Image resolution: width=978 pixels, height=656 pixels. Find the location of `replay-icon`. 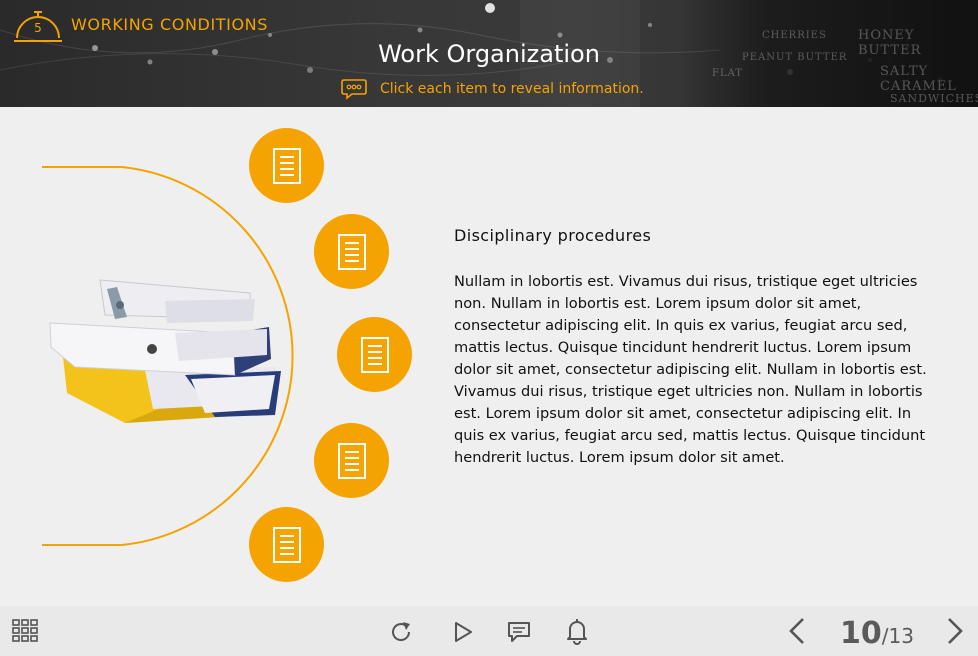

replay-icon is located at coordinates (401, 631).